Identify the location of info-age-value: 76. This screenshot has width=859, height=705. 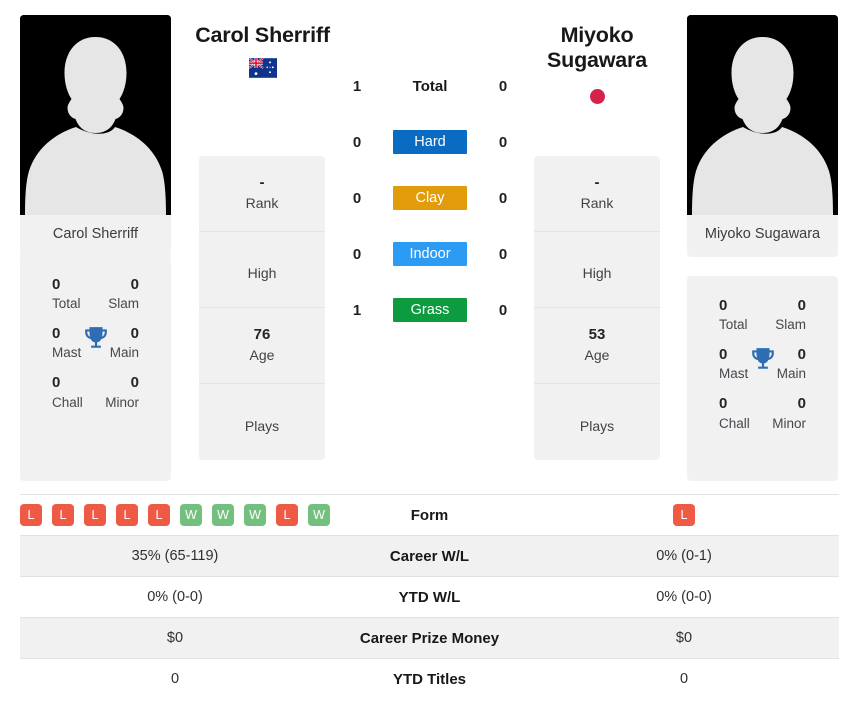
(262, 335).